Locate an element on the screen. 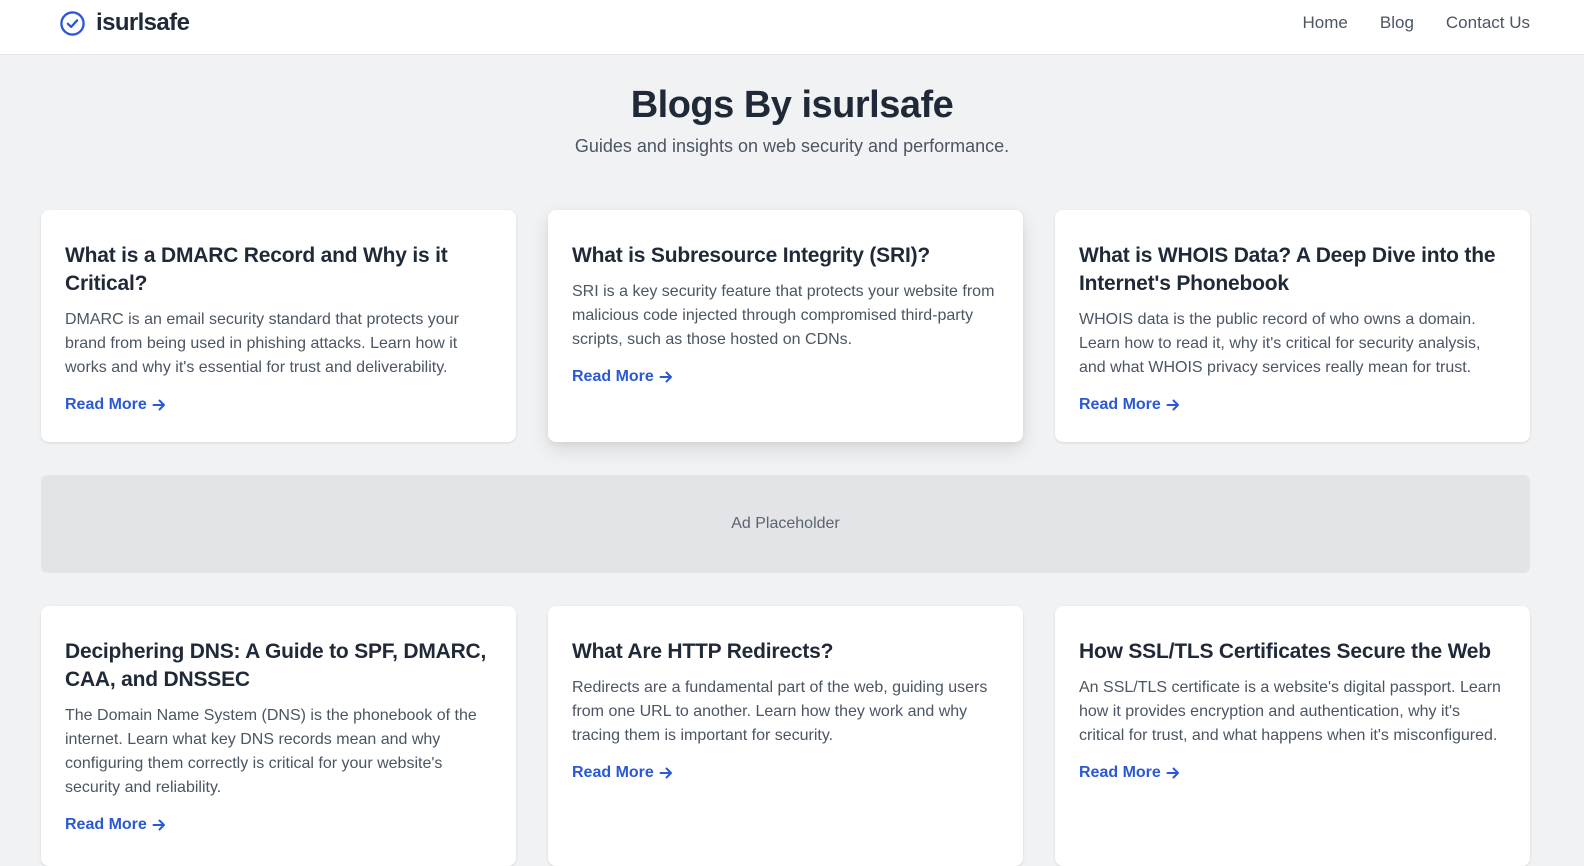 This screenshot has height=866, width=1584. ad-placeholder: Ad Placeholder is located at coordinates (785, 524).